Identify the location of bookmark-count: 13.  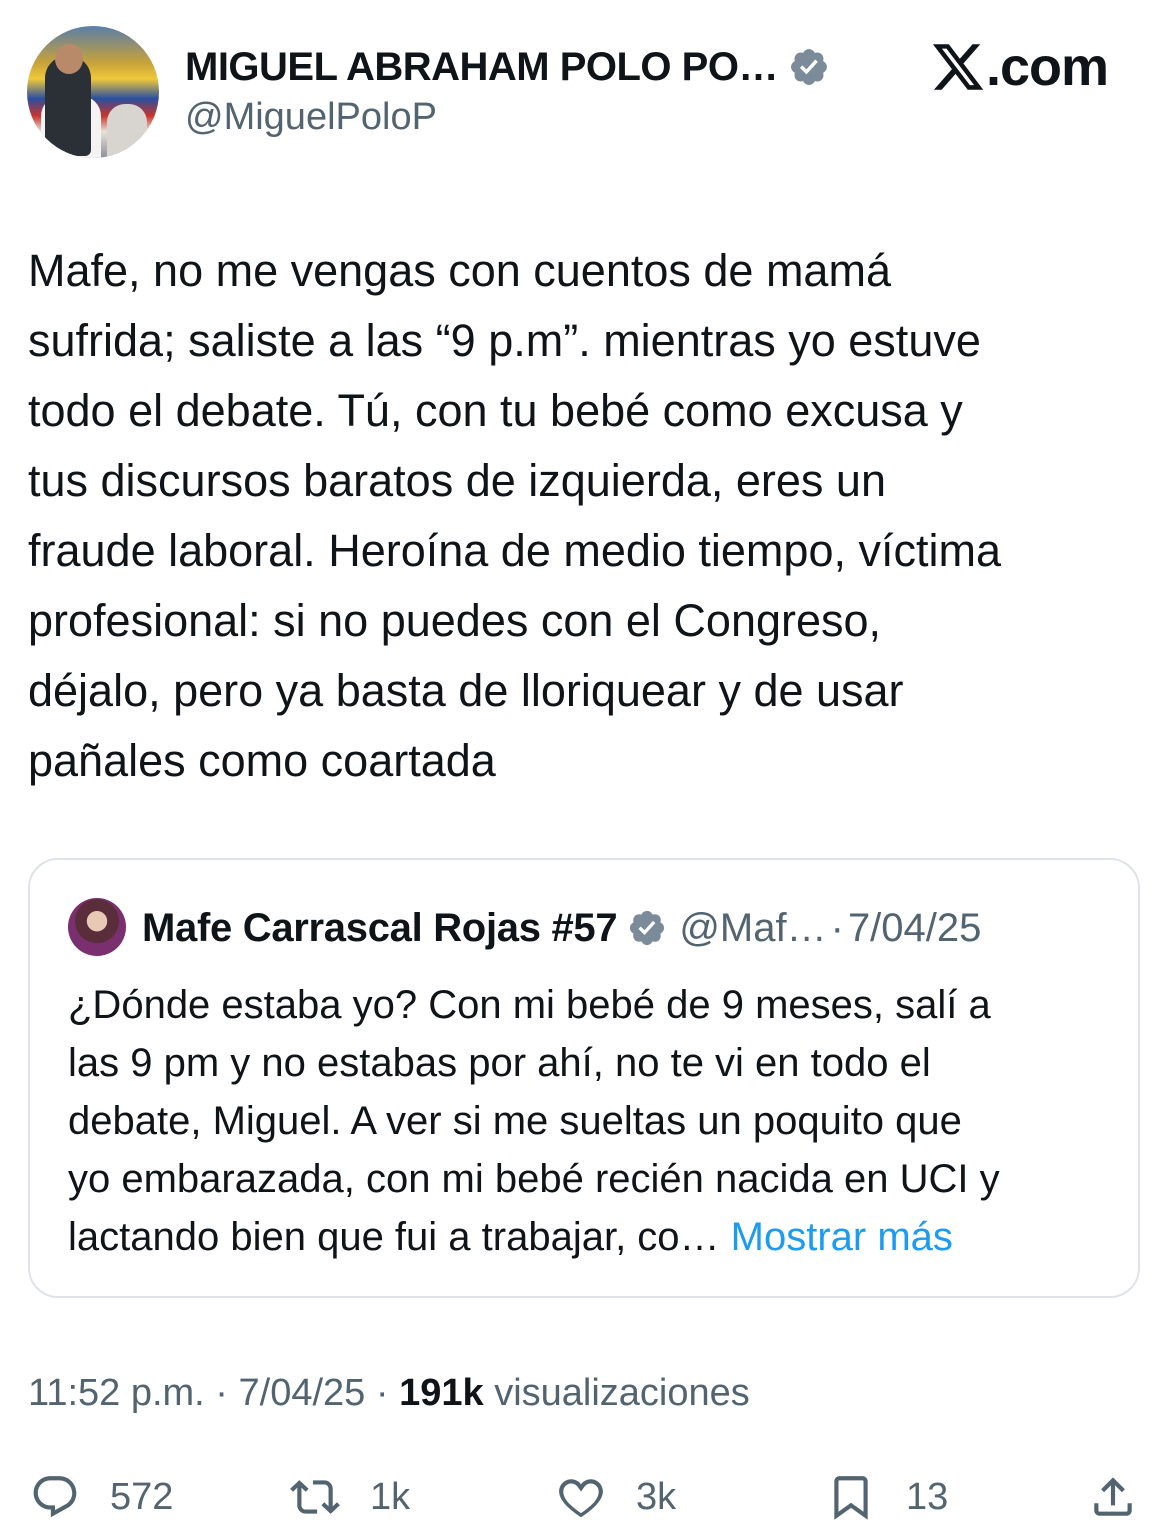
(927, 1496).